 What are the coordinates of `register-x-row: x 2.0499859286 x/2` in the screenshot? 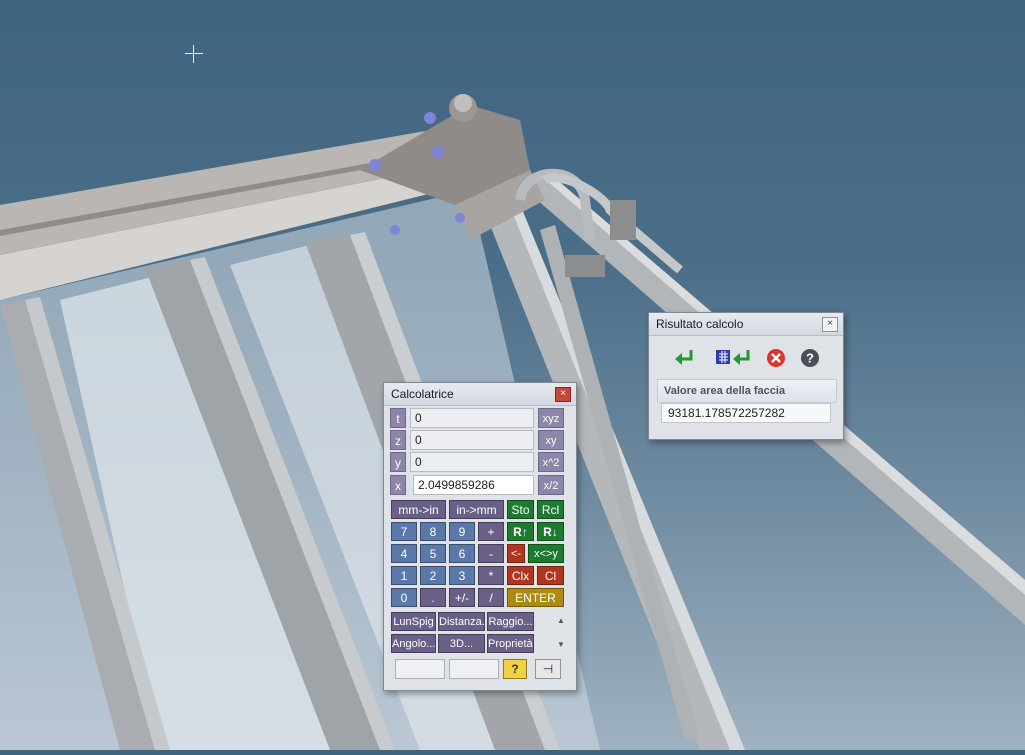 It's located at (480, 485).